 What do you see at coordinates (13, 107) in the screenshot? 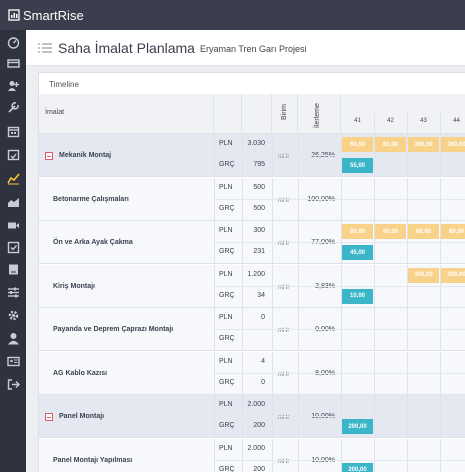
I see `wrench-icon` at bounding box center [13, 107].